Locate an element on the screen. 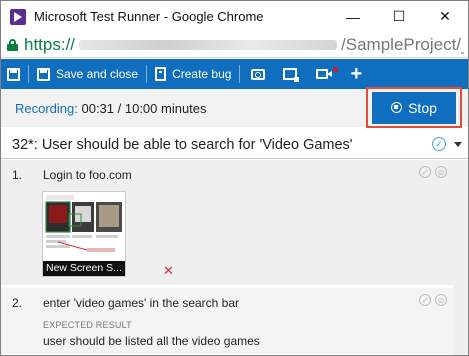 This screenshot has width=469, height=356. video-record-icon is located at coordinates (324, 74).